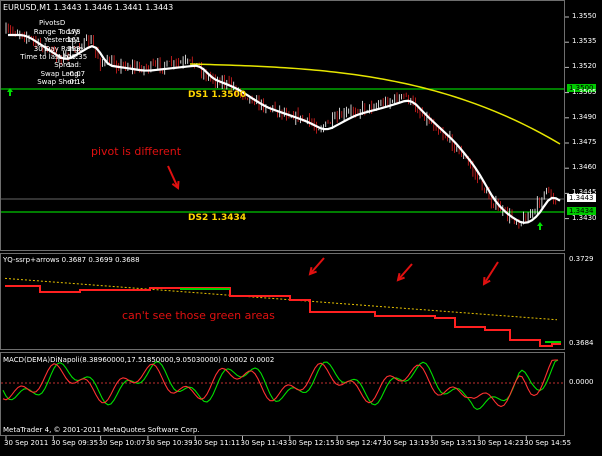 Image resolution: width=602 pixels, height=456 pixels. Describe the element at coordinates (358, 443) in the screenshot. I see `time-tick-label: 30 Sep 12:47` at that location.